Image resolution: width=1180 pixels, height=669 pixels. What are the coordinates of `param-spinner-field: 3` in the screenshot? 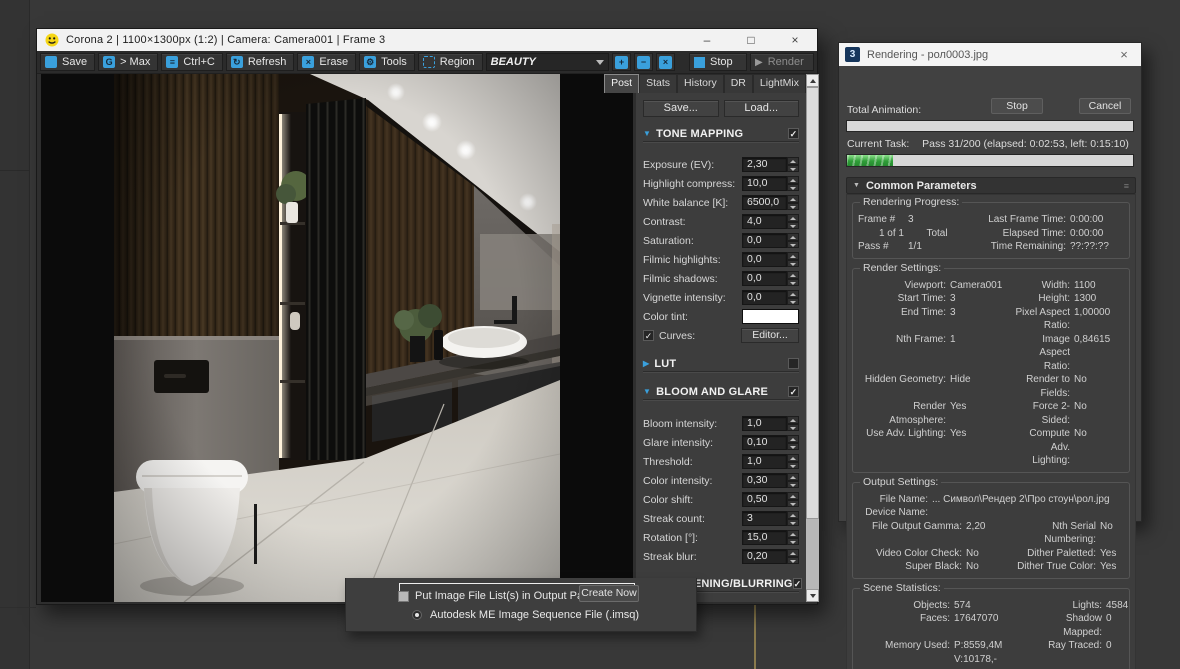 It's located at (770, 518).